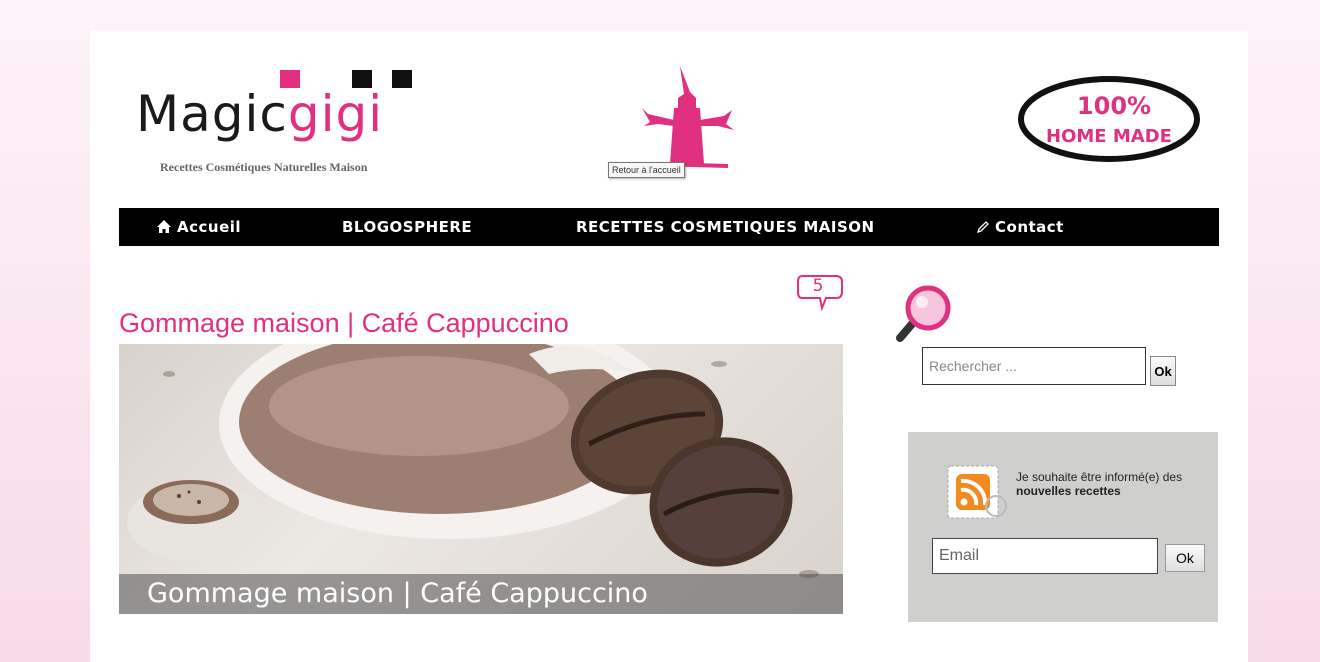 This screenshot has height=662, width=1320. What do you see at coordinates (1045, 556) in the screenshot?
I see `email-field` at bounding box center [1045, 556].